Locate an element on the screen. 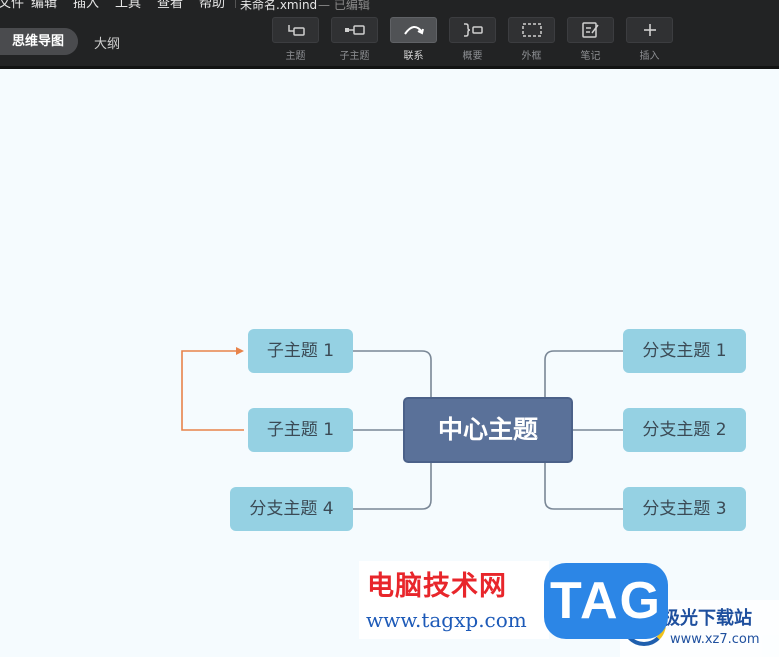  topic-left-3: 分支主题 4 is located at coordinates (291, 509).